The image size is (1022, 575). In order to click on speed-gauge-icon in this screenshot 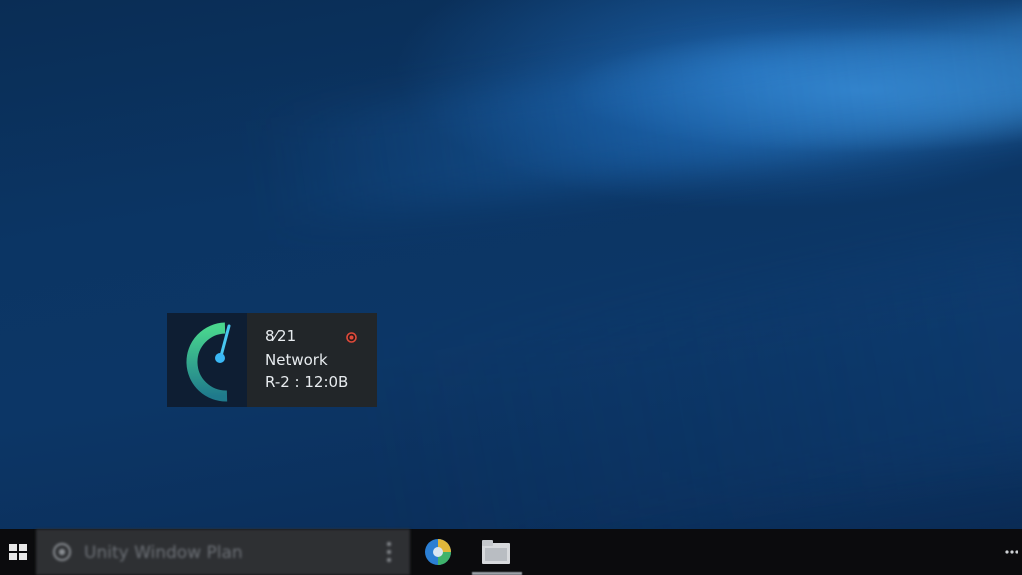, I will do `click(208, 362)`.